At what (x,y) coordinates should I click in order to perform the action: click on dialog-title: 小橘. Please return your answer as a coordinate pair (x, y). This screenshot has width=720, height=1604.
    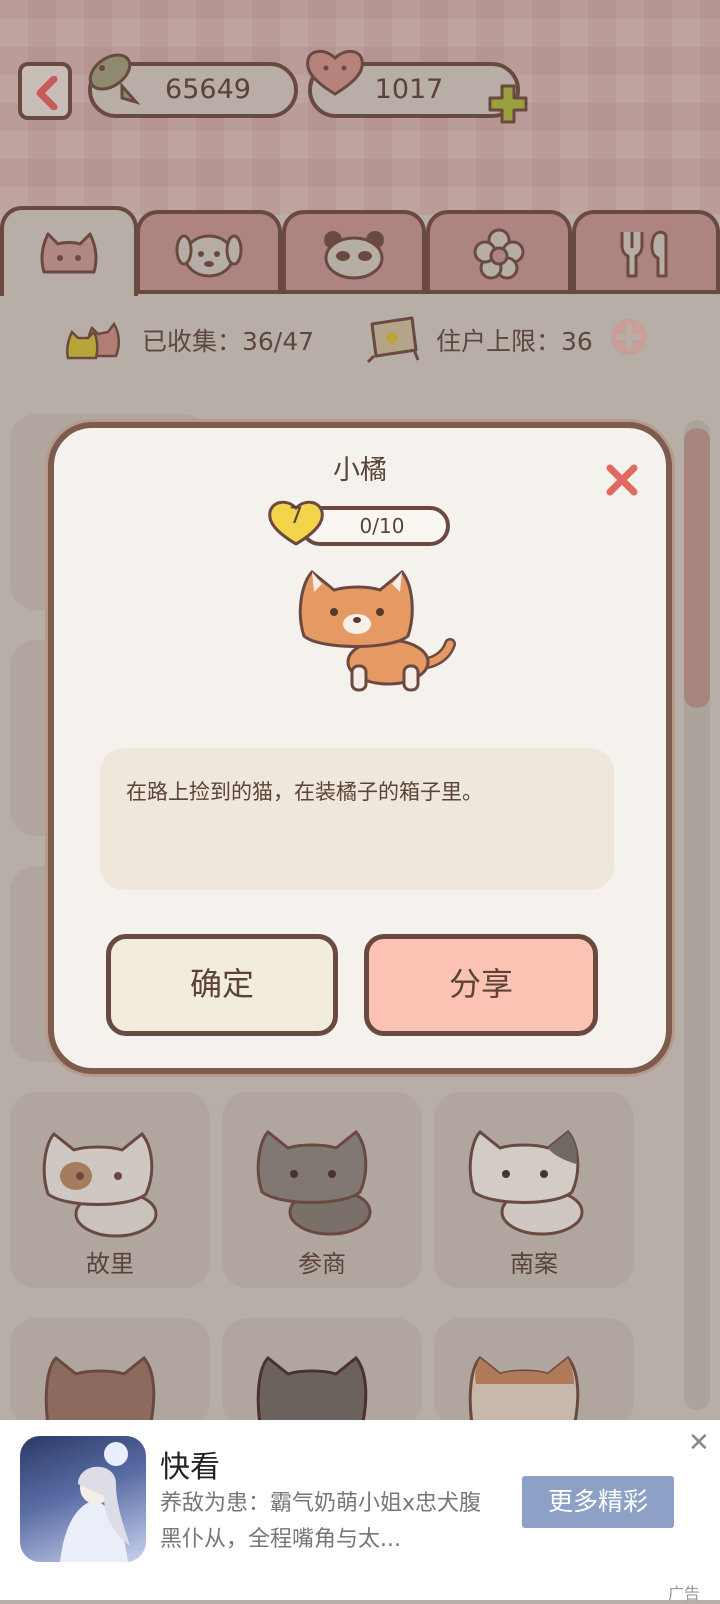
    Looking at the image, I should click on (360, 470).